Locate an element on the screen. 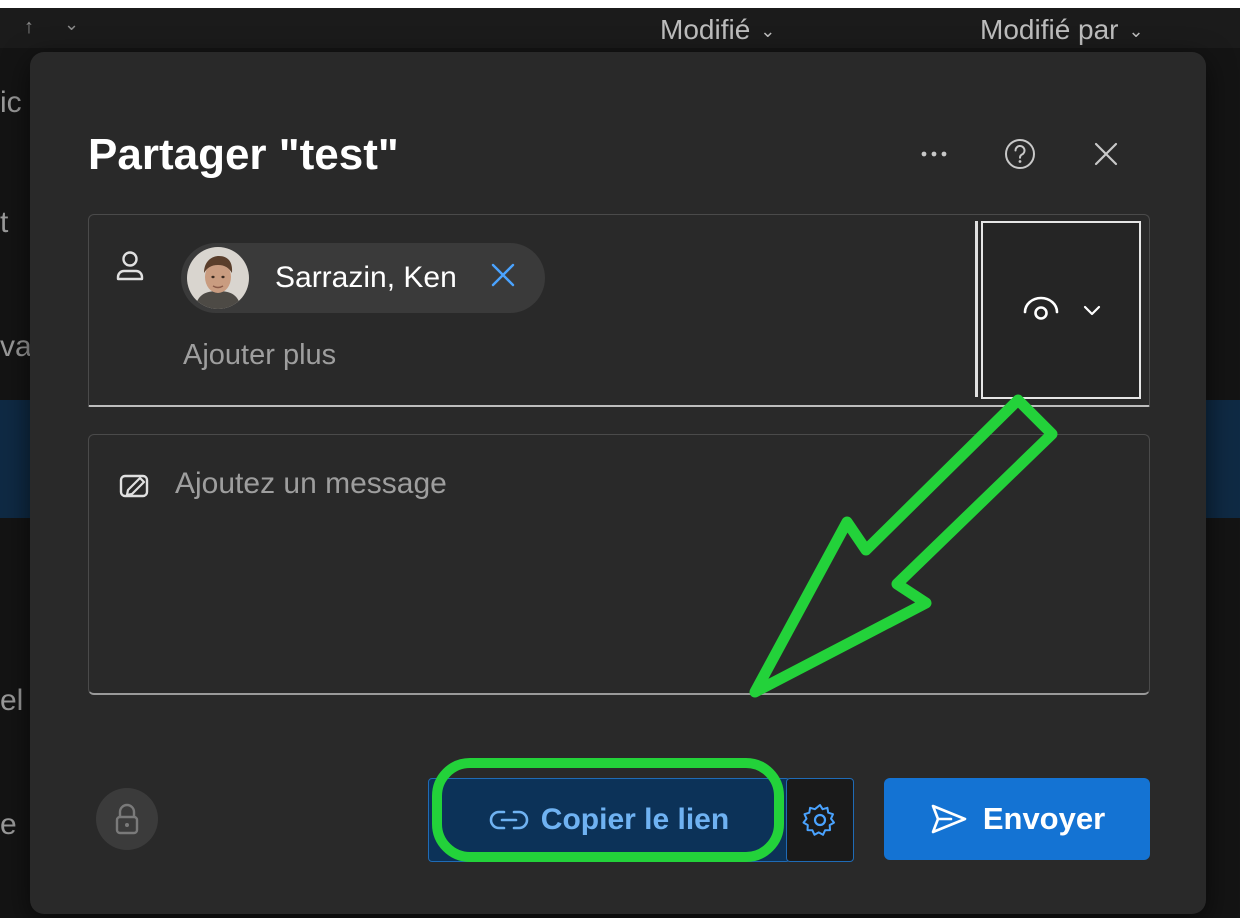  column-header-modified: Modifié ⌄ is located at coordinates (717, 30).